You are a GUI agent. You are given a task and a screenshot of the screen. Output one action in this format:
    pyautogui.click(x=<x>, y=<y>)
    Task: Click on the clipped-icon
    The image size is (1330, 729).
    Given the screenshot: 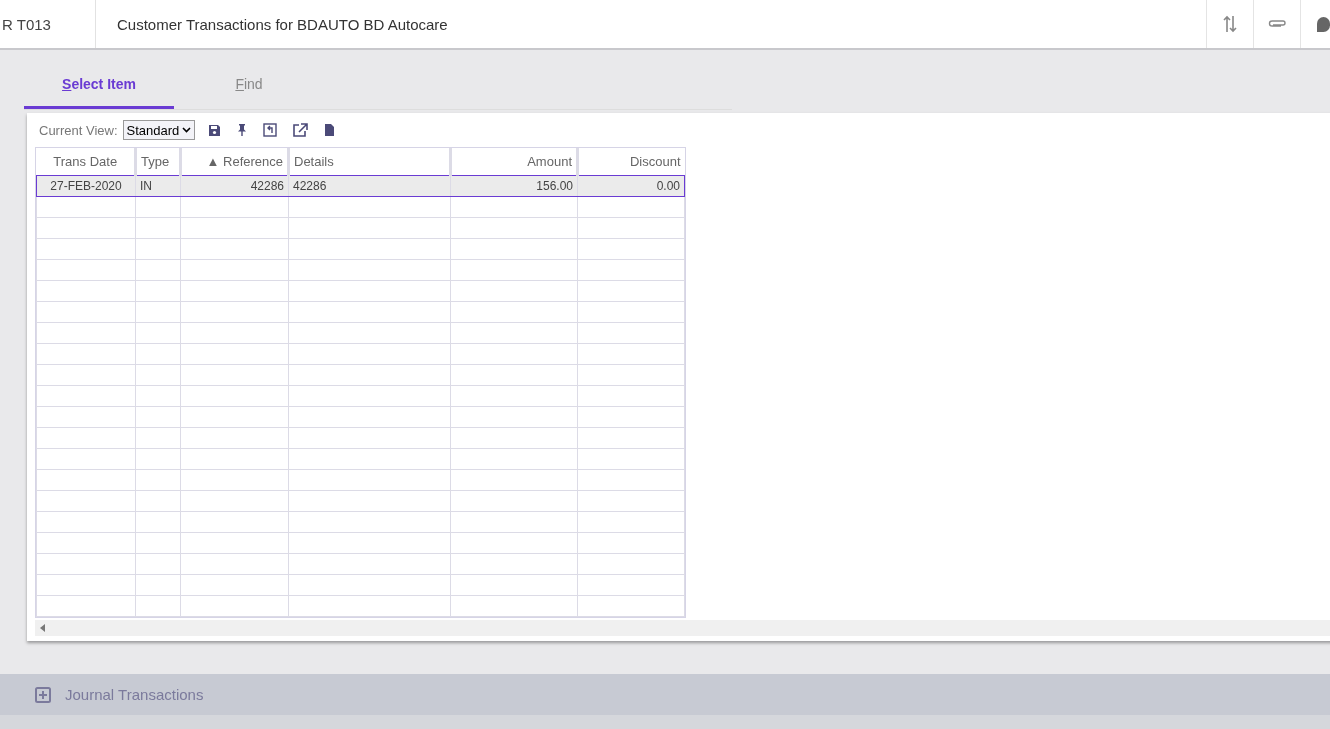 What is the action you would take?
    pyautogui.click(x=1323, y=24)
    